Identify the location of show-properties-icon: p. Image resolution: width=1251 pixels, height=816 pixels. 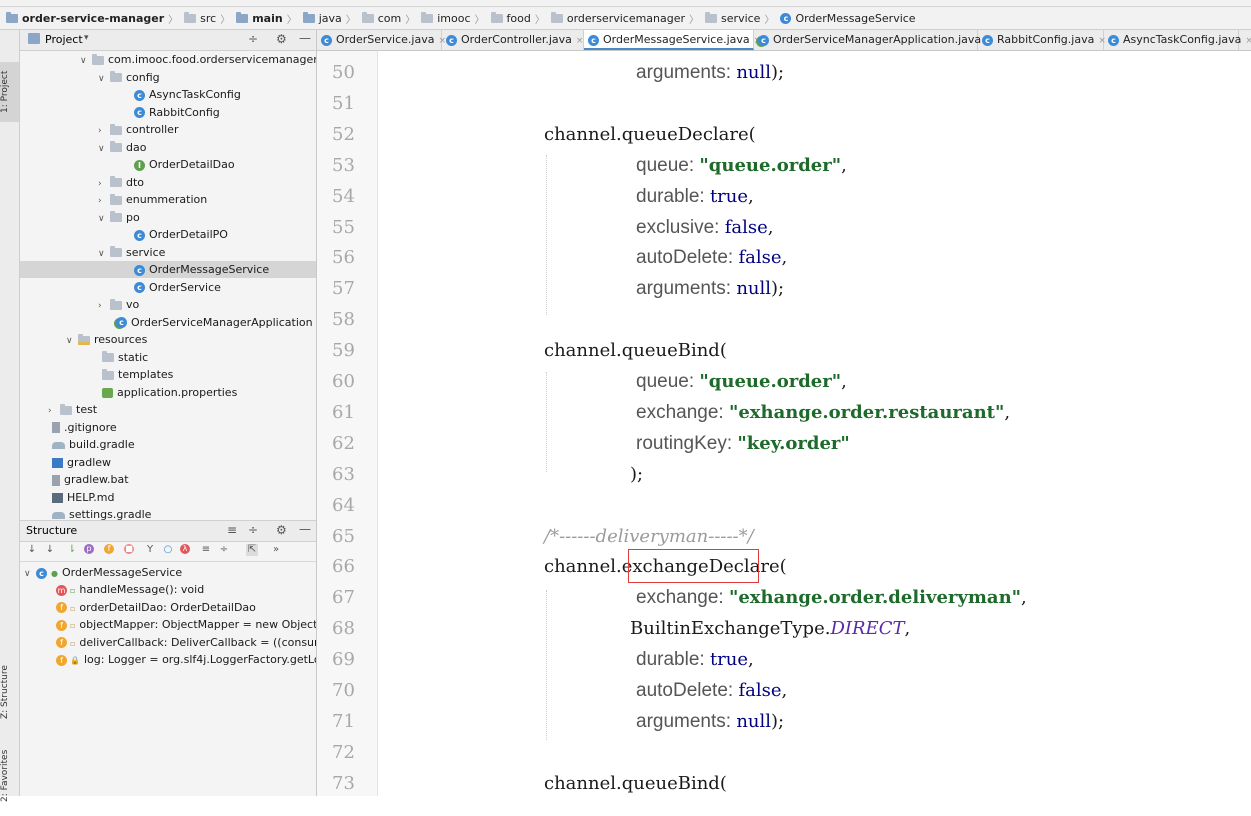
(89, 549).